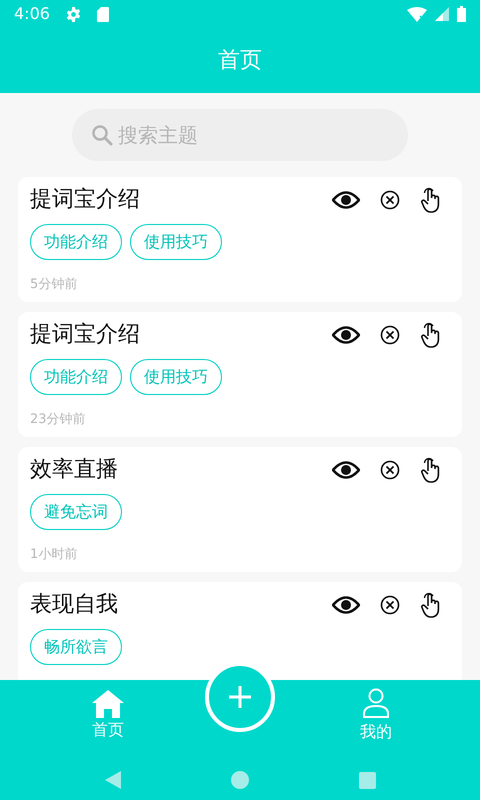 This screenshot has height=800, width=480. I want to click on timestamp: 1小时前, so click(54, 555).